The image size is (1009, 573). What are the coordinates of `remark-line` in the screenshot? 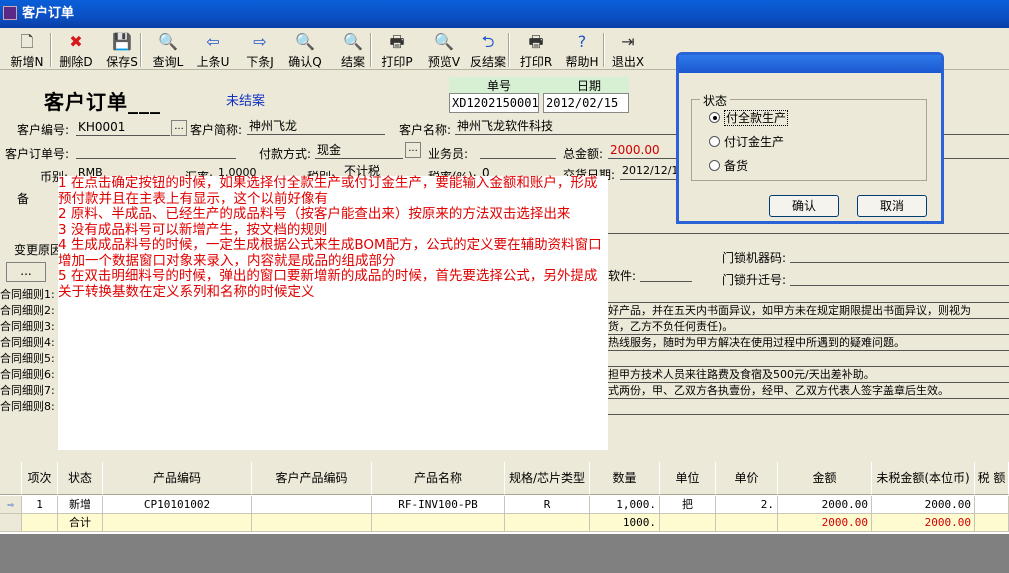 It's located at (808, 233).